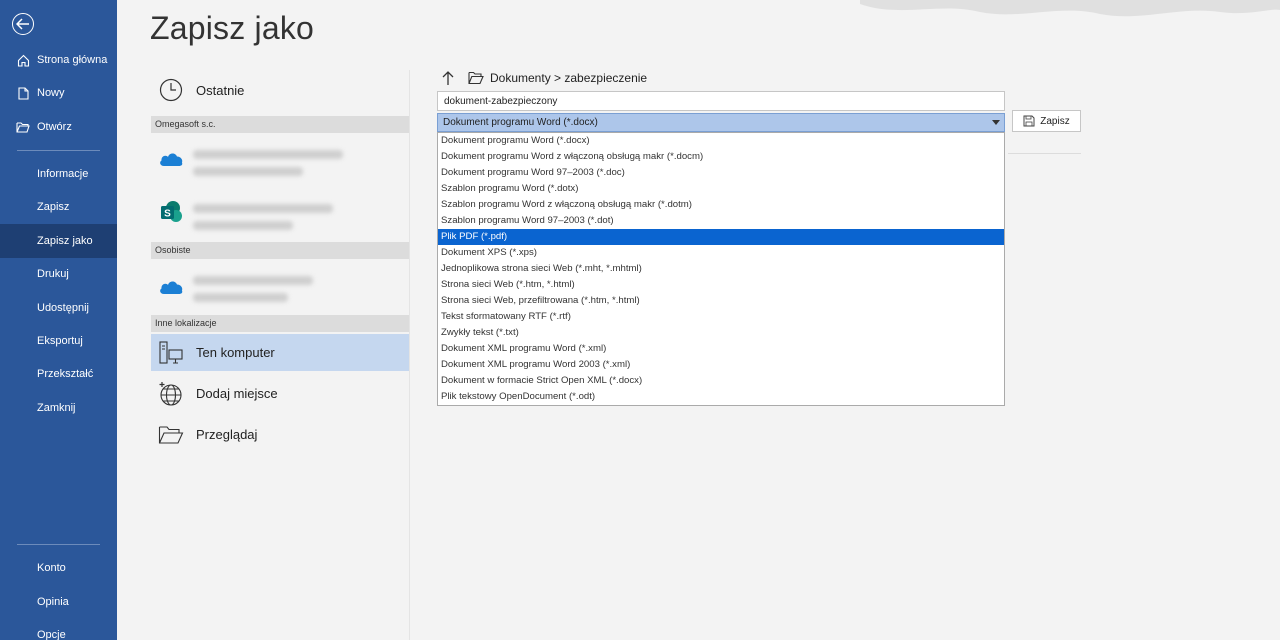 Image resolution: width=1280 pixels, height=640 pixels. I want to click on sharepoint-icon: S, so click(171, 212).